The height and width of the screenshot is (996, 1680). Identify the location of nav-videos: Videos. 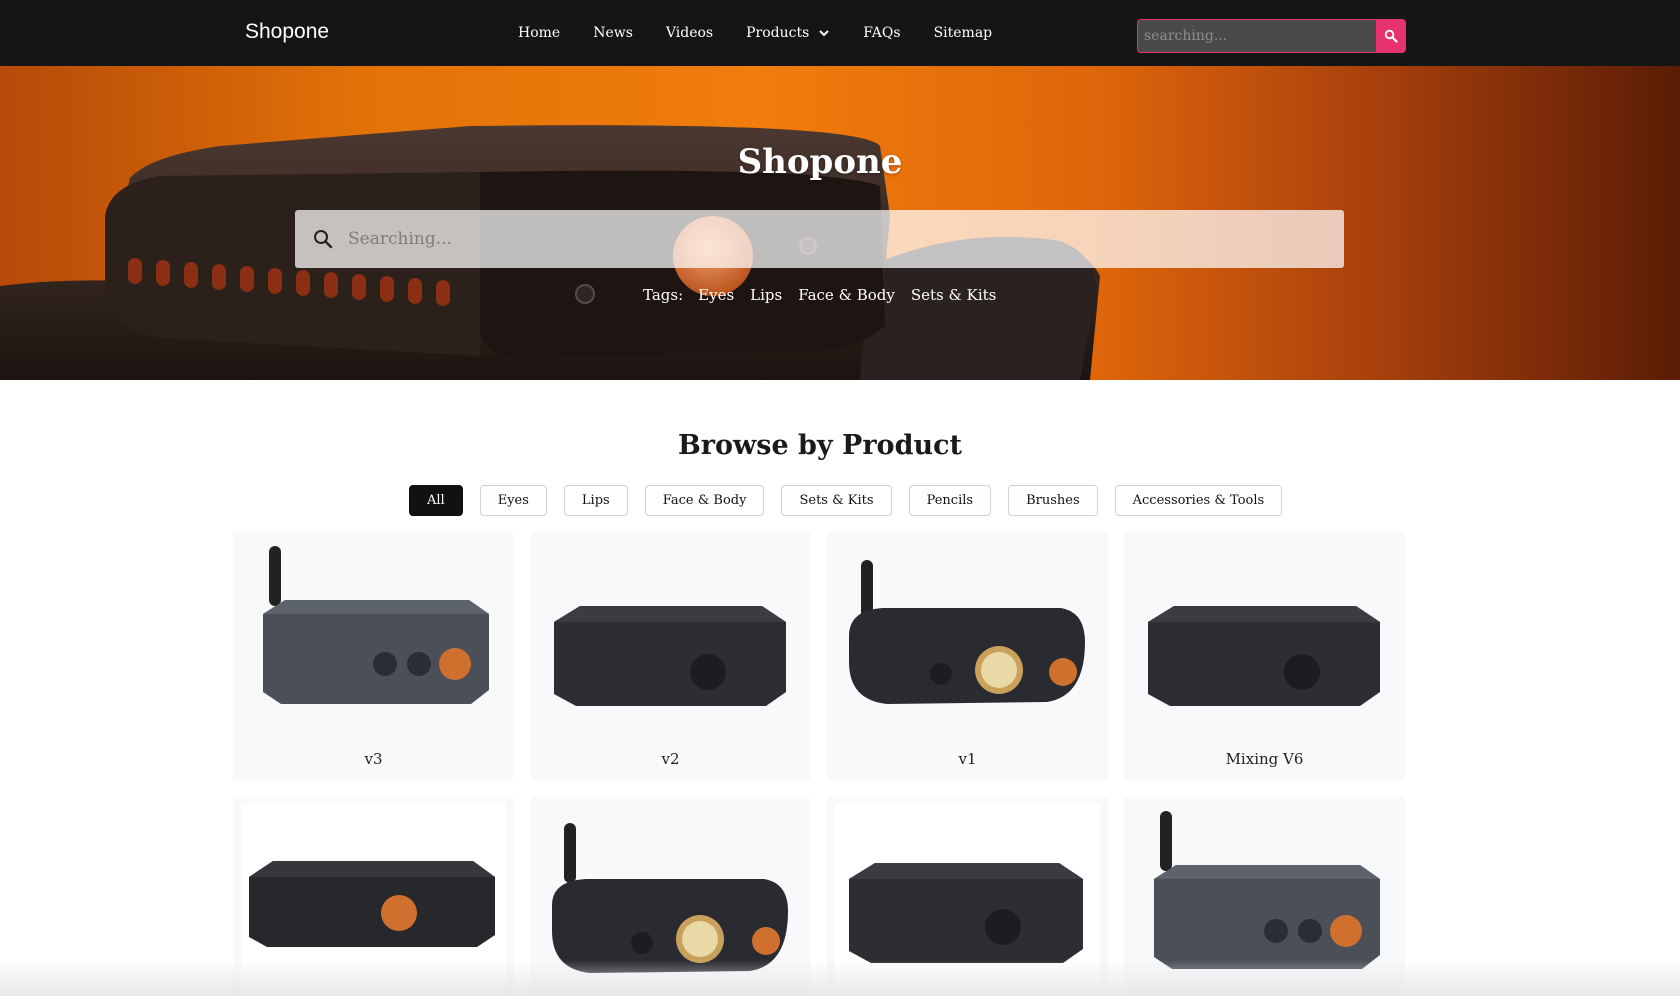
(689, 33).